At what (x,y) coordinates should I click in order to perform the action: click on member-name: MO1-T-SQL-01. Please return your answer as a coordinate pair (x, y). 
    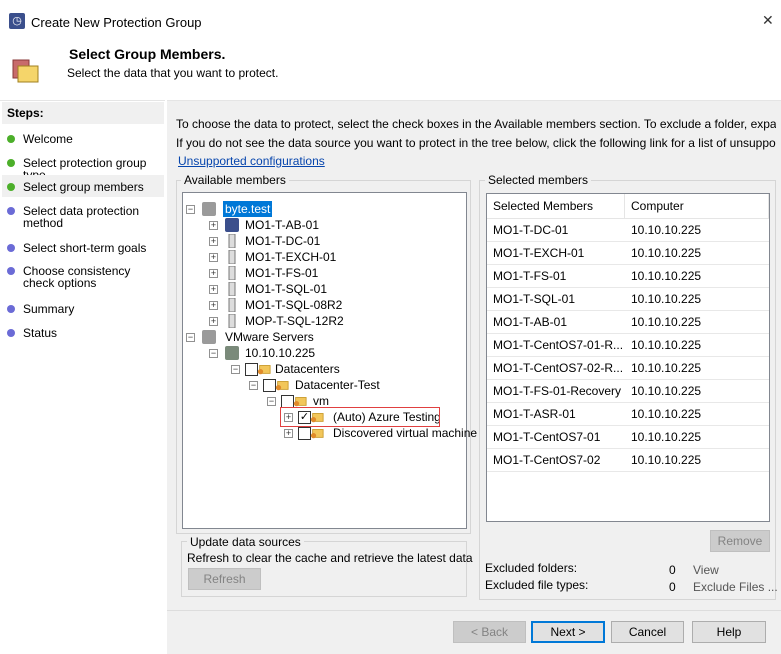
    Looking at the image, I should click on (534, 299).